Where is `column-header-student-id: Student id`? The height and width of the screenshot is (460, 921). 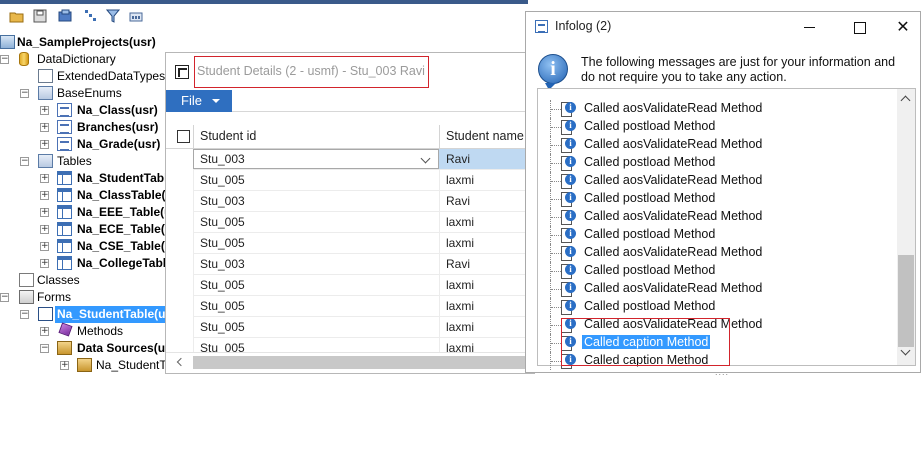
column-header-student-id: Student id is located at coordinates (228, 136).